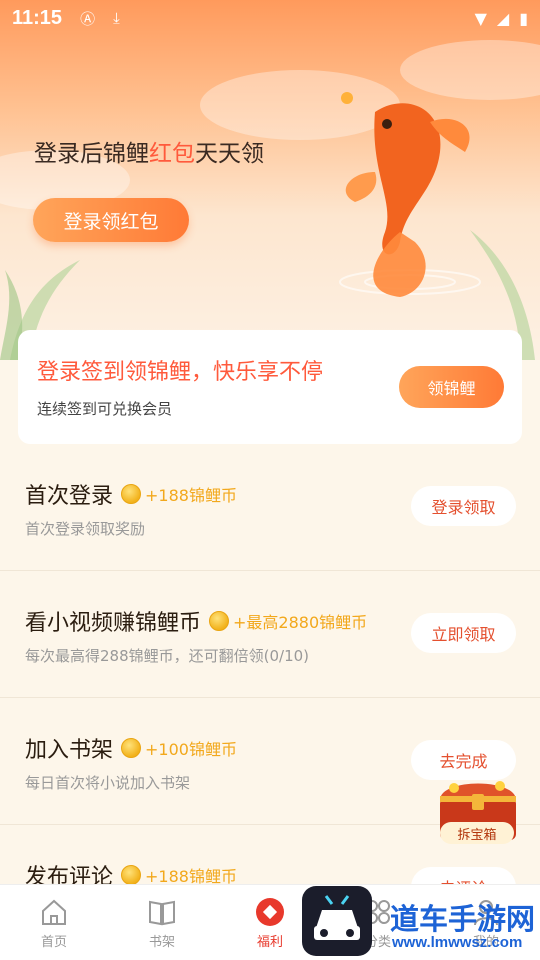  What do you see at coordinates (337, 917) in the screenshot?
I see `car-icon` at bounding box center [337, 917].